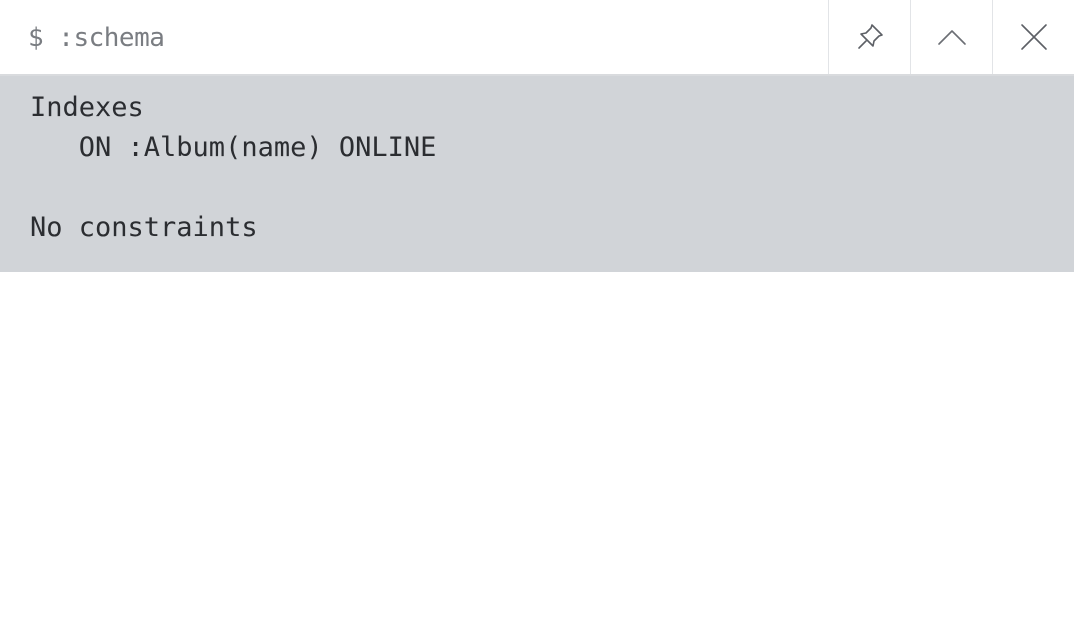 This screenshot has width=1074, height=624. I want to click on collapse-chevron-up-icon, so click(951, 37).